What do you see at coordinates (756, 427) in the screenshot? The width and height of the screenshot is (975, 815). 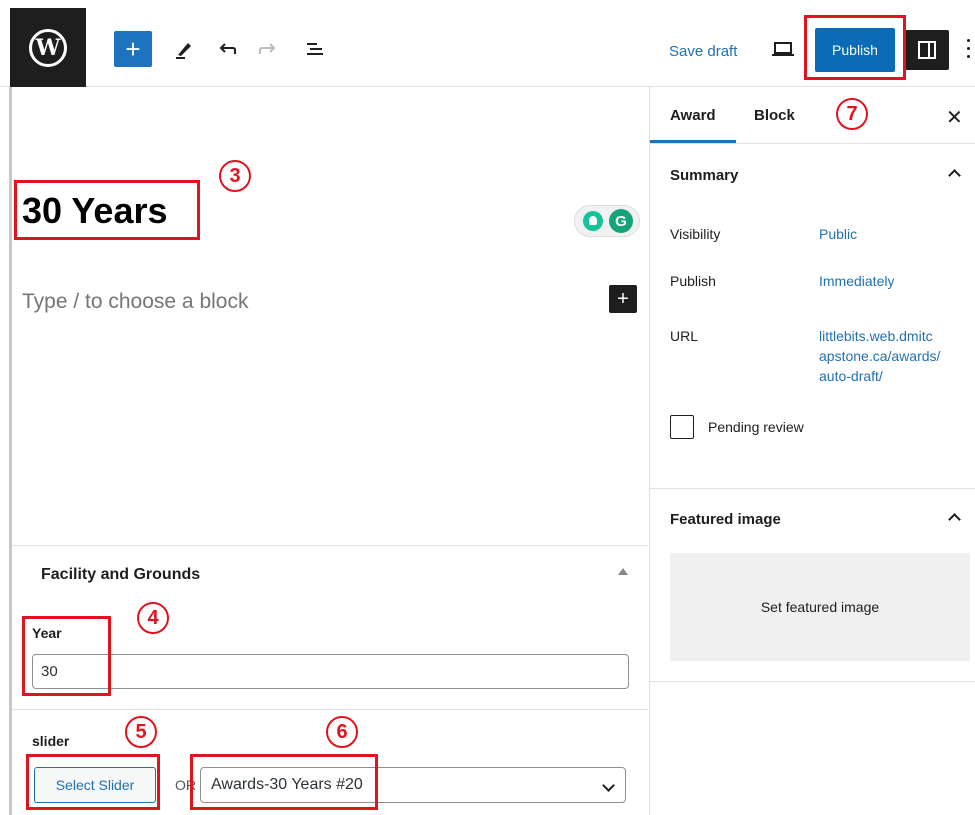 I see `pending-review-label: Pending review` at bounding box center [756, 427].